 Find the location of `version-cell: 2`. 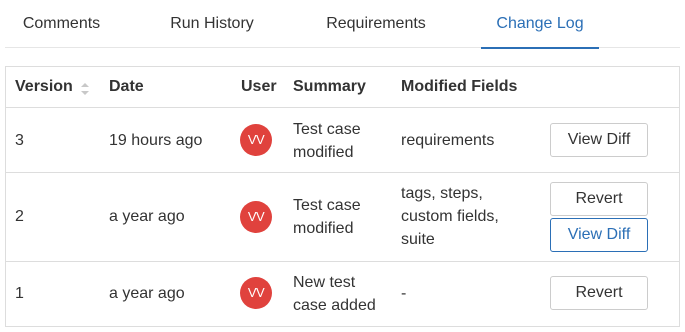

version-cell: 2 is located at coordinates (19, 216).